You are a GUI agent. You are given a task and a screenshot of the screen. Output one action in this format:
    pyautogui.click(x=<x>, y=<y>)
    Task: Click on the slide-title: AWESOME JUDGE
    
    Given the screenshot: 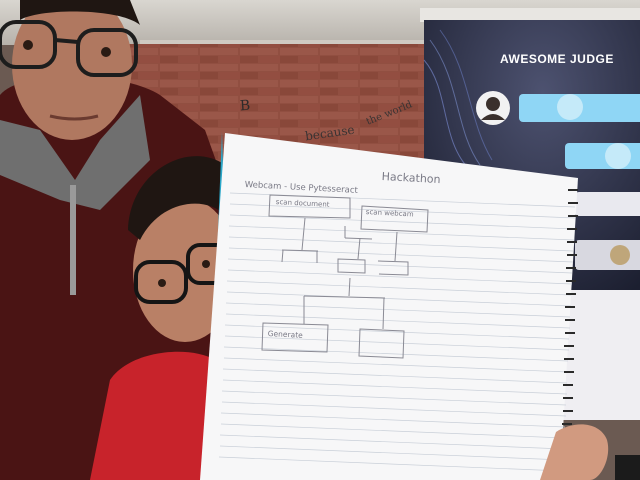 What is the action you would take?
    pyautogui.click(x=557, y=59)
    